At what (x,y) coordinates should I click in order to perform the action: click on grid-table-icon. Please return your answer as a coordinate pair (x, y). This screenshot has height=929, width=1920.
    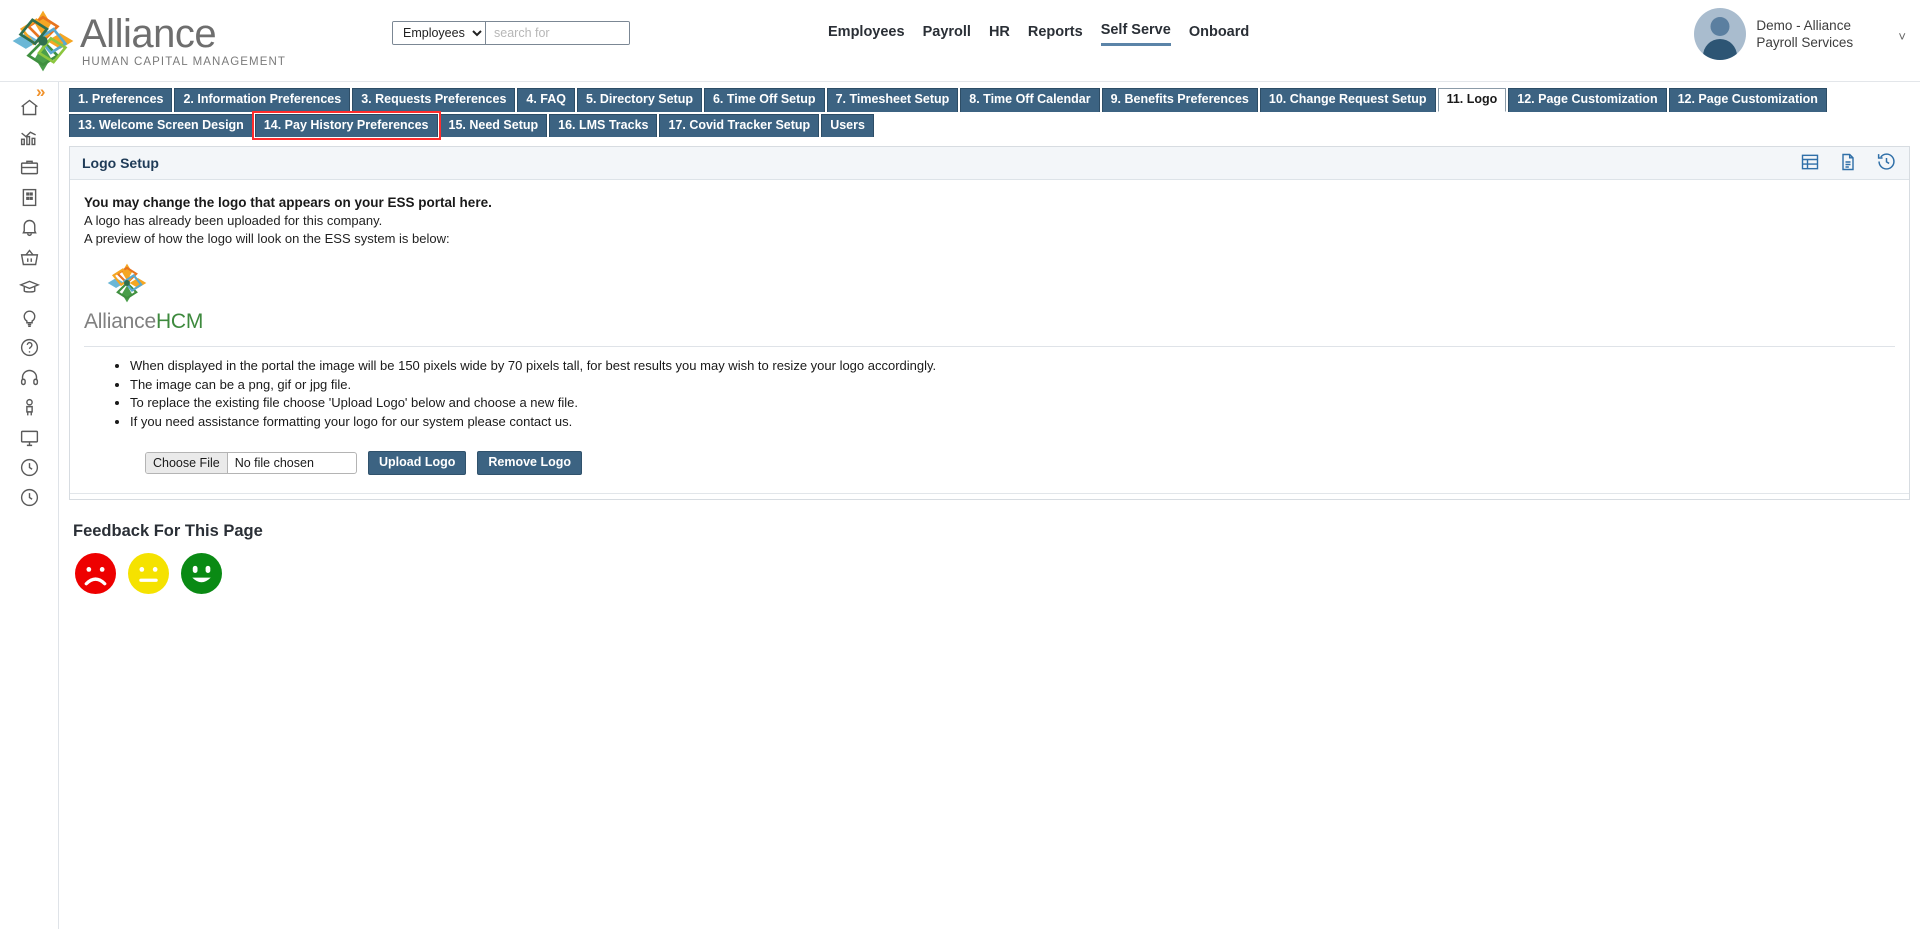
    Looking at the image, I should click on (1810, 164).